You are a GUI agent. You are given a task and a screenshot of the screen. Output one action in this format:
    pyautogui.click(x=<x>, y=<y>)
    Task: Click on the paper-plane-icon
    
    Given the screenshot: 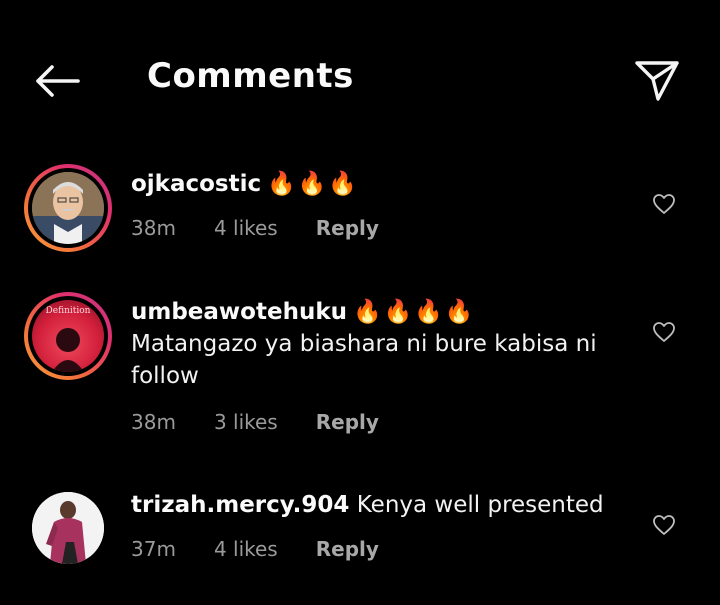 What is the action you would take?
    pyautogui.click(x=657, y=81)
    